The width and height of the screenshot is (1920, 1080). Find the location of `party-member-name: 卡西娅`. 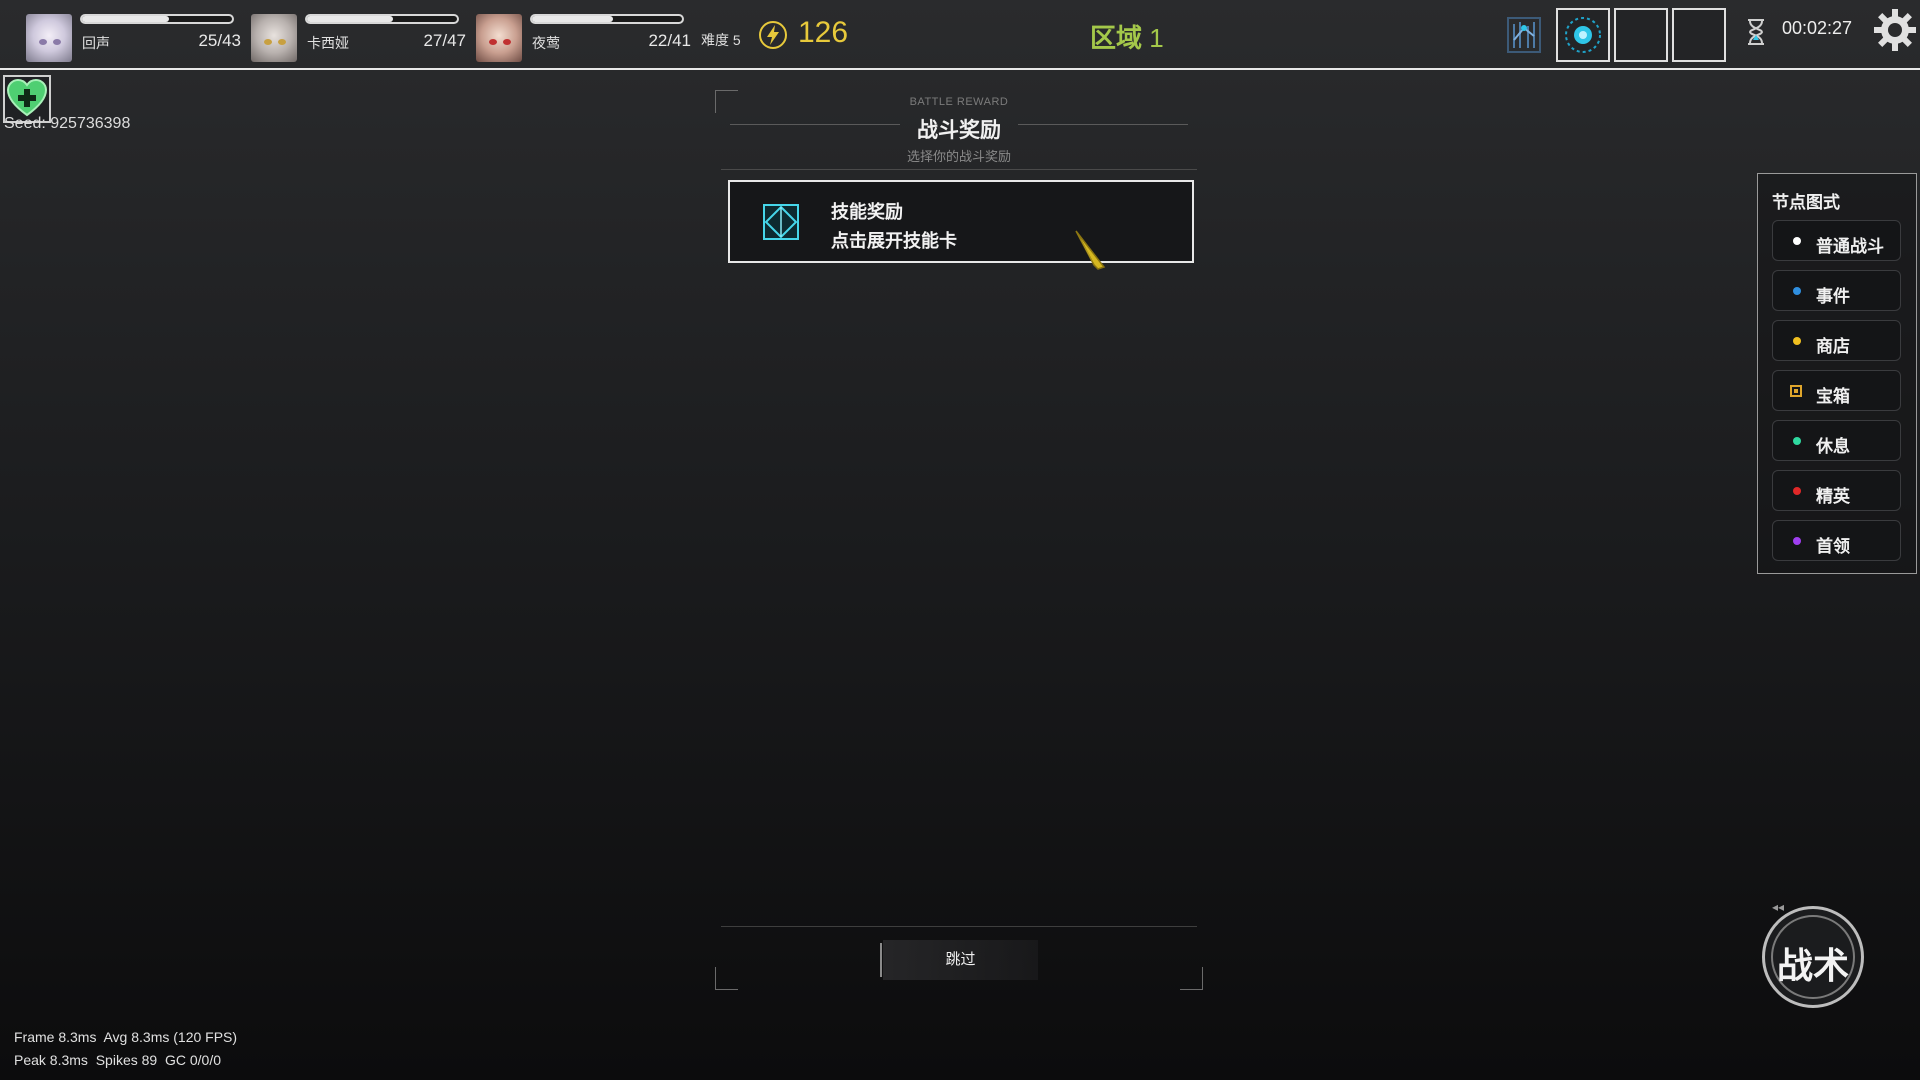

party-member-name: 卡西娅 is located at coordinates (328, 43).